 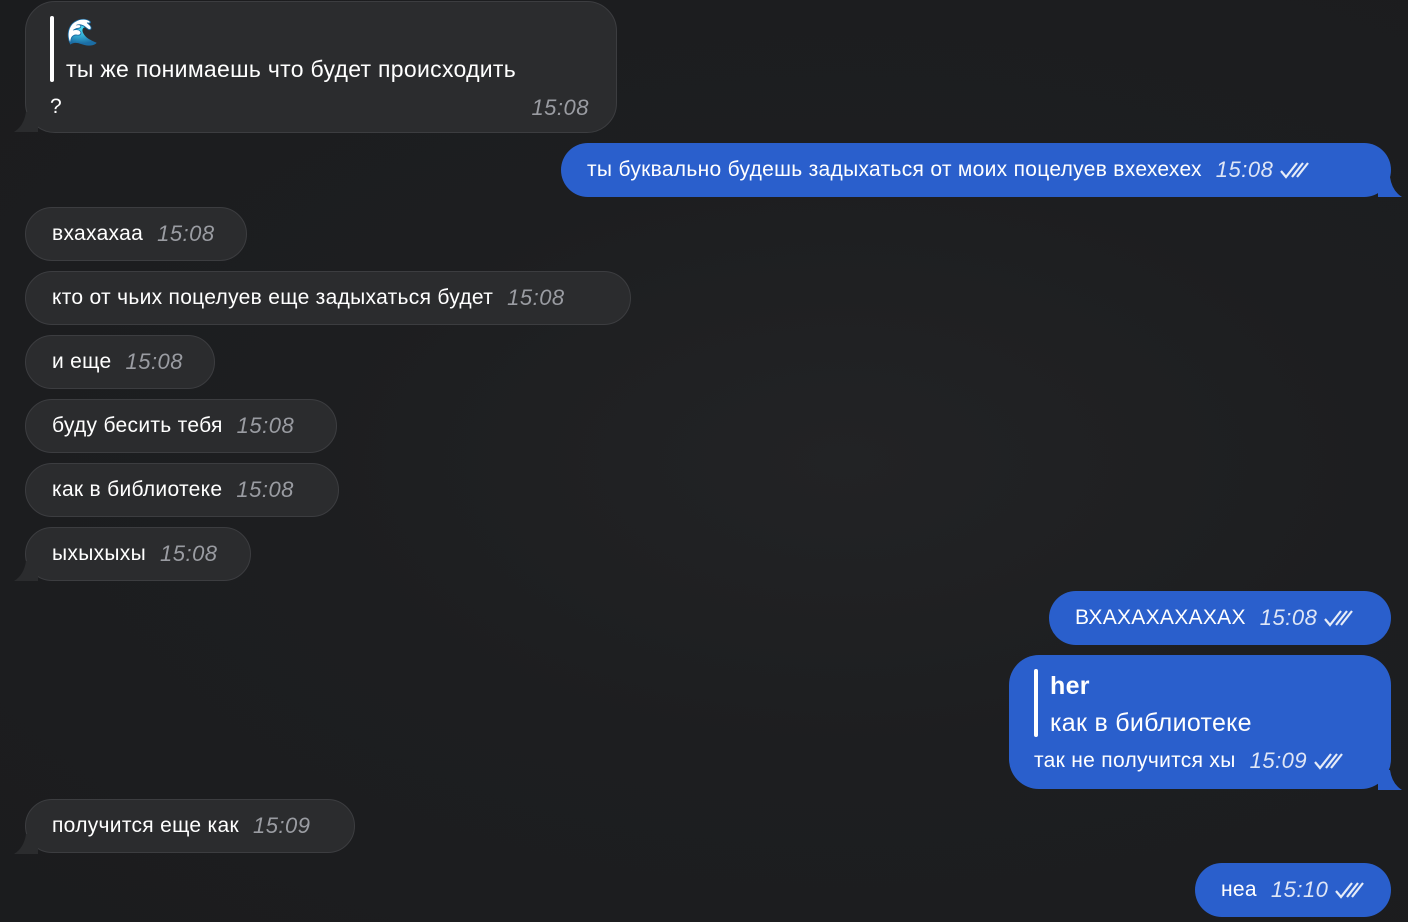 What do you see at coordinates (1070, 686) in the screenshot?
I see `reply-author: her` at bounding box center [1070, 686].